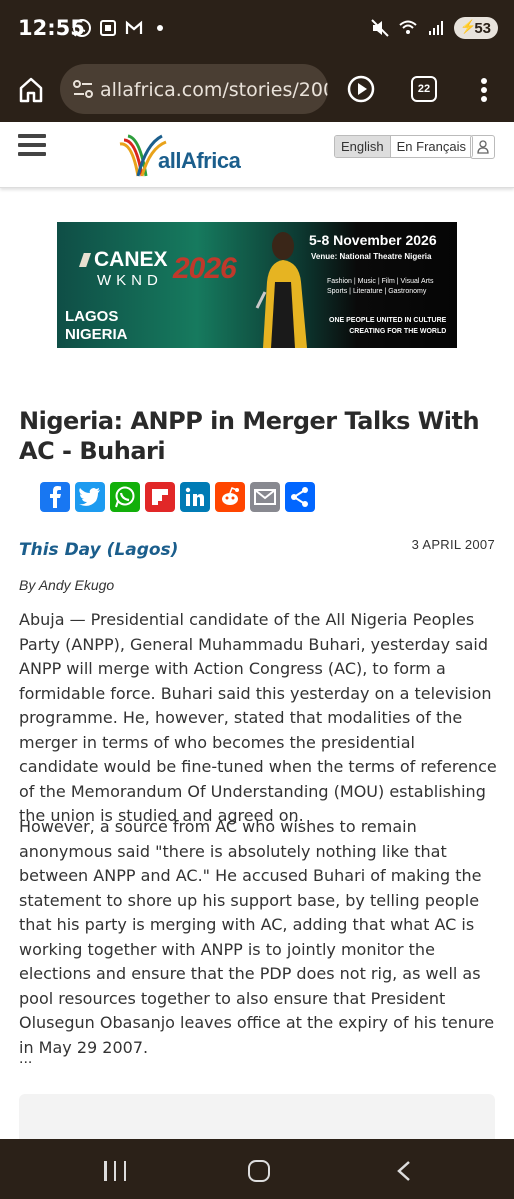 This screenshot has height=1199, width=514. I want to click on ad-location: LAGOS NIGERIA, so click(96, 326).